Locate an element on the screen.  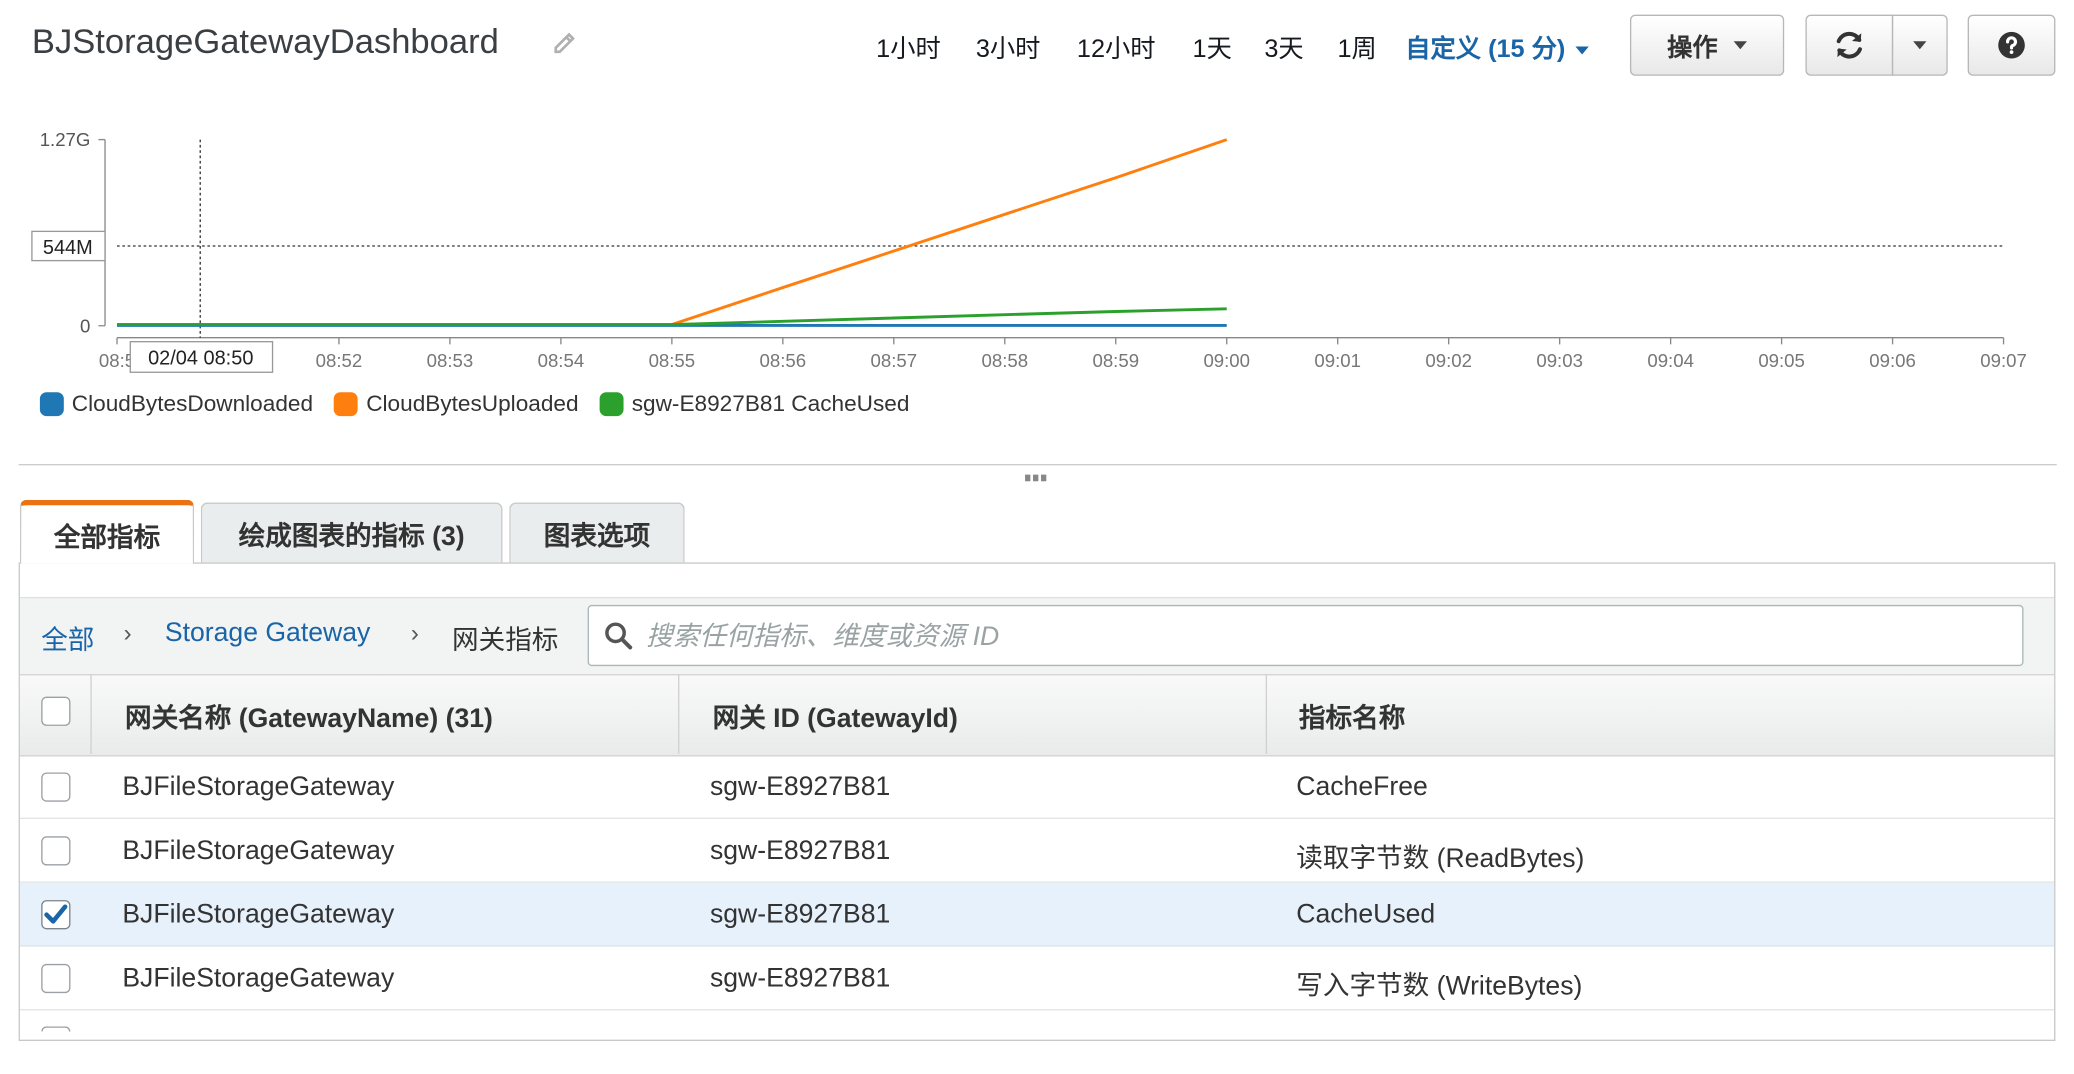
x-tick-label: 09:02 is located at coordinates (1448, 360).